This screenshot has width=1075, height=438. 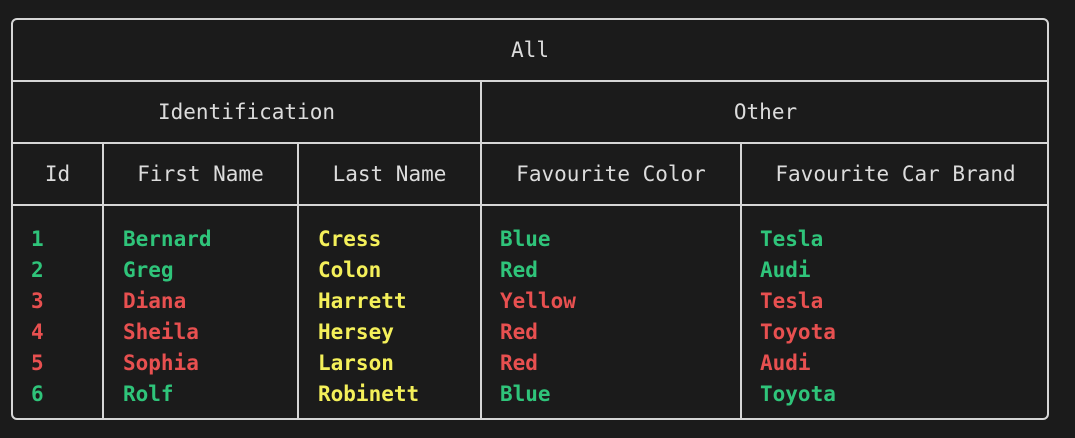 What do you see at coordinates (538, 317) in the screenshot?
I see `column-favourite-color: Blue Red Yellow Red Red Blue` at bounding box center [538, 317].